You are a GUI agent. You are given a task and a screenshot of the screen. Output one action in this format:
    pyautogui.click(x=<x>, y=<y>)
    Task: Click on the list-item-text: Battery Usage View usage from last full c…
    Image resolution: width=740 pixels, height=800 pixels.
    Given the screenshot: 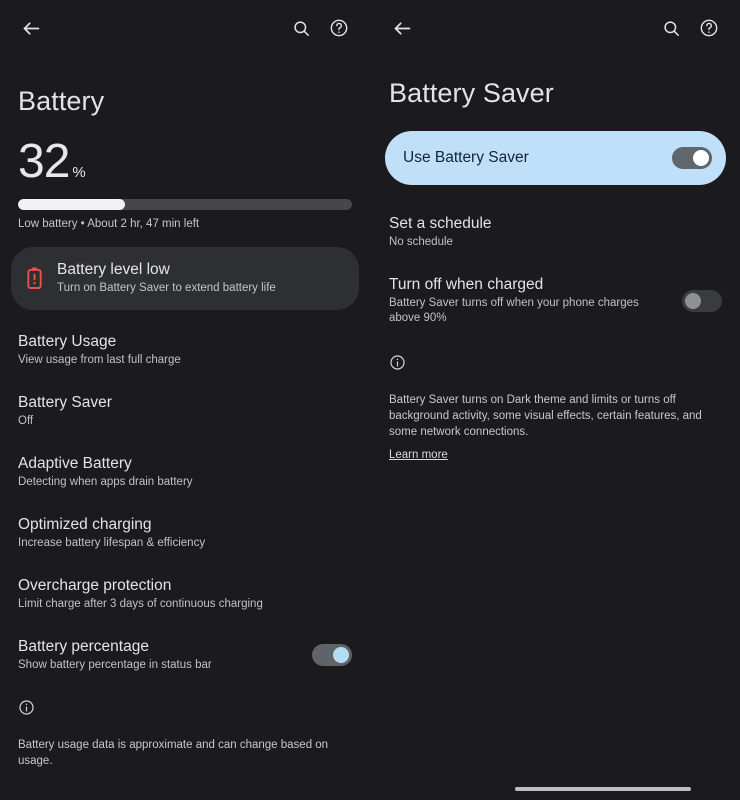 What is the action you would take?
    pyautogui.click(x=185, y=350)
    